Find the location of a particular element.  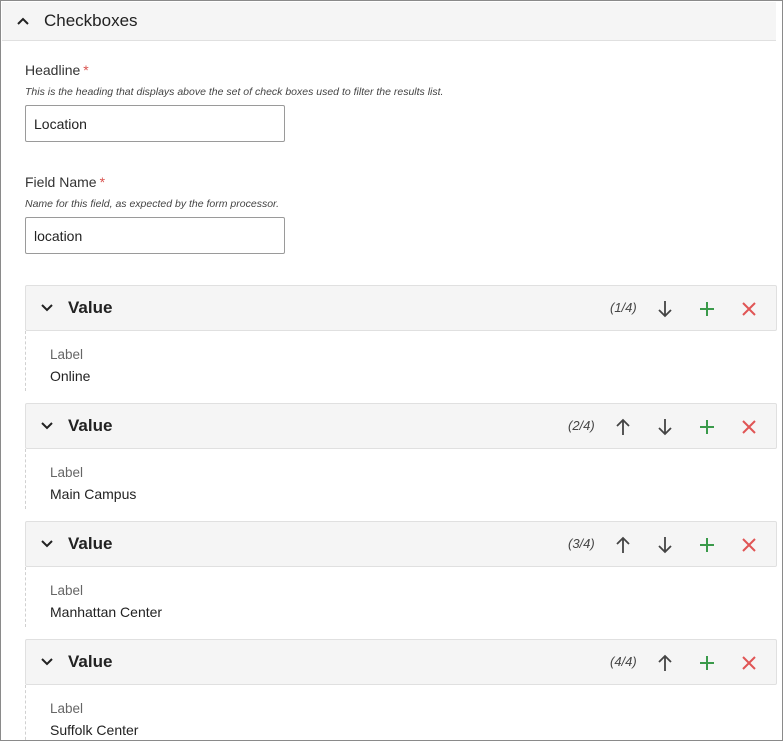

value-header: Value (4/4) is located at coordinates (401, 662).